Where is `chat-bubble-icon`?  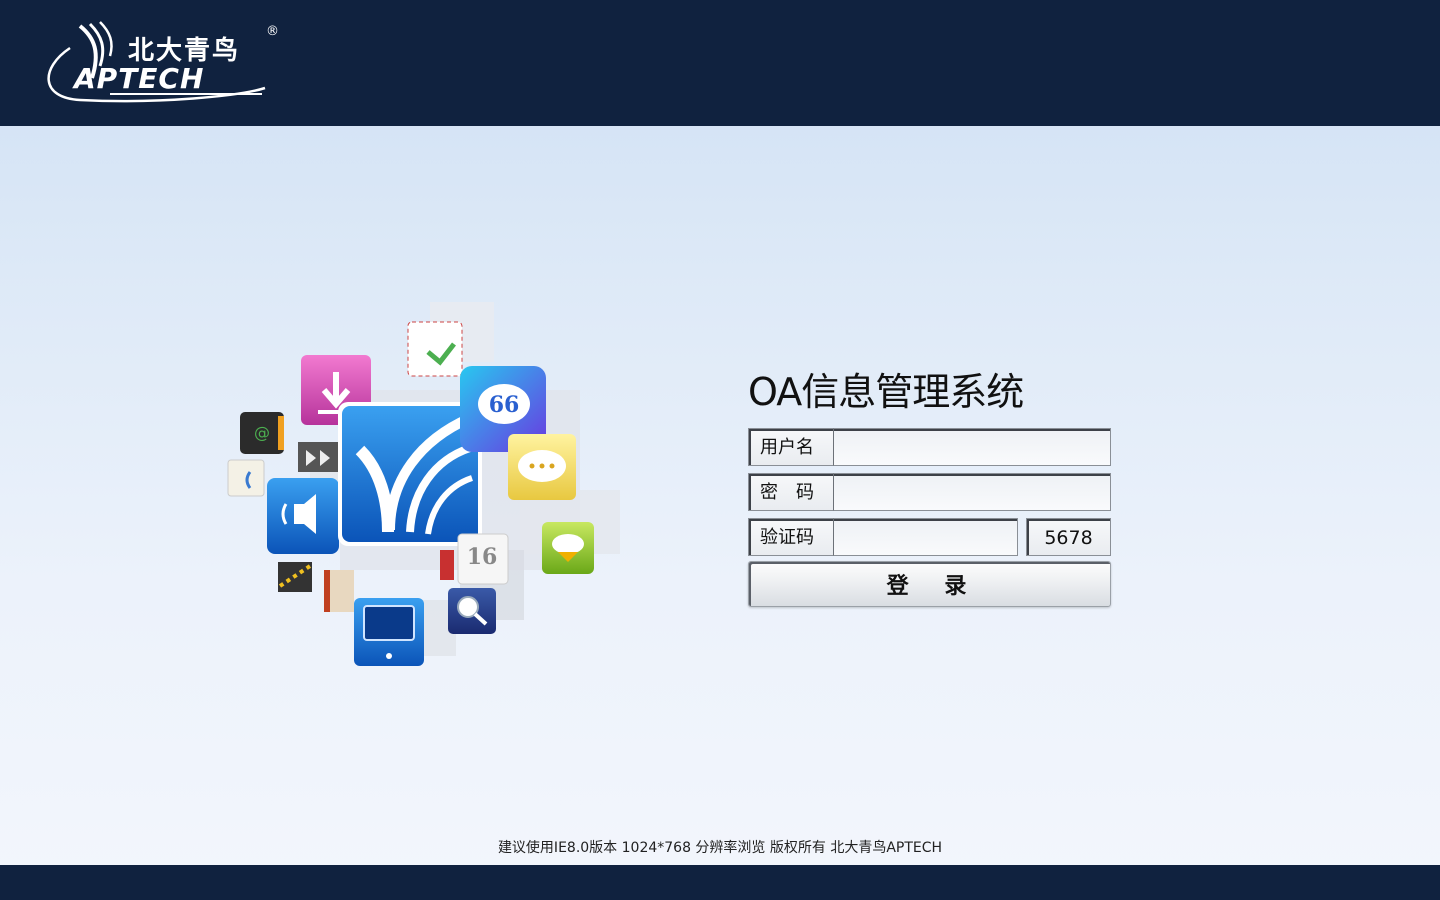 chat-bubble-icon is located at coordinates (542, 467).